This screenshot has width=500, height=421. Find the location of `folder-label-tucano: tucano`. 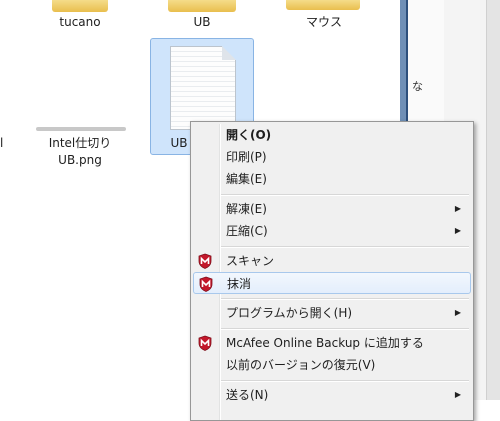

folder-label-tucano: tucano is located at coordinates (80, 22).